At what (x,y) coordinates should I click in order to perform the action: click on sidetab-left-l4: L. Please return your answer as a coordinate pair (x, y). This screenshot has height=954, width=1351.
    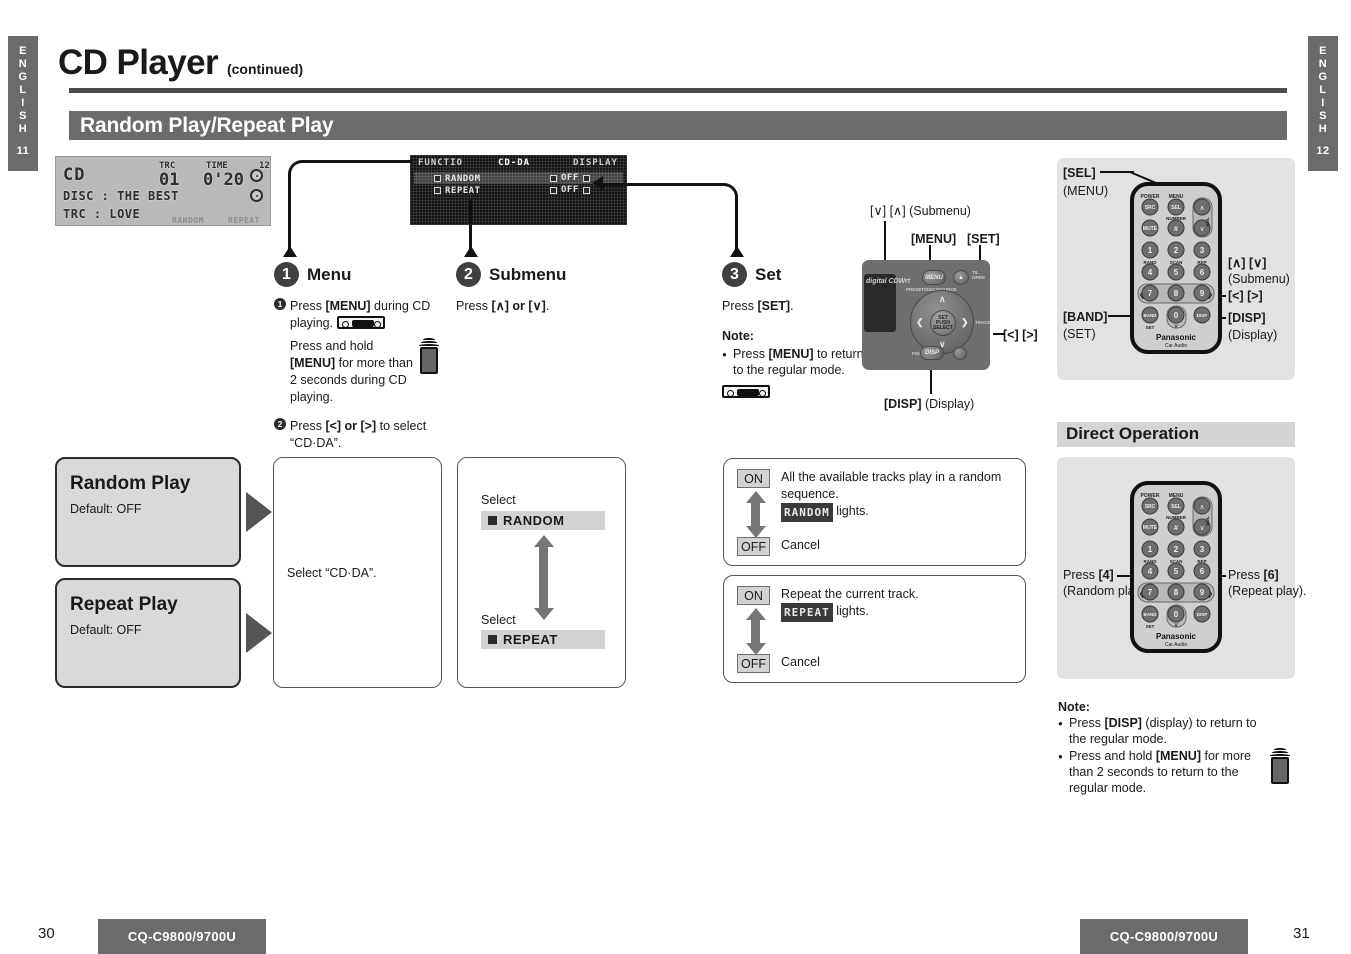
    Looking at the image, I should click on (23, 90).